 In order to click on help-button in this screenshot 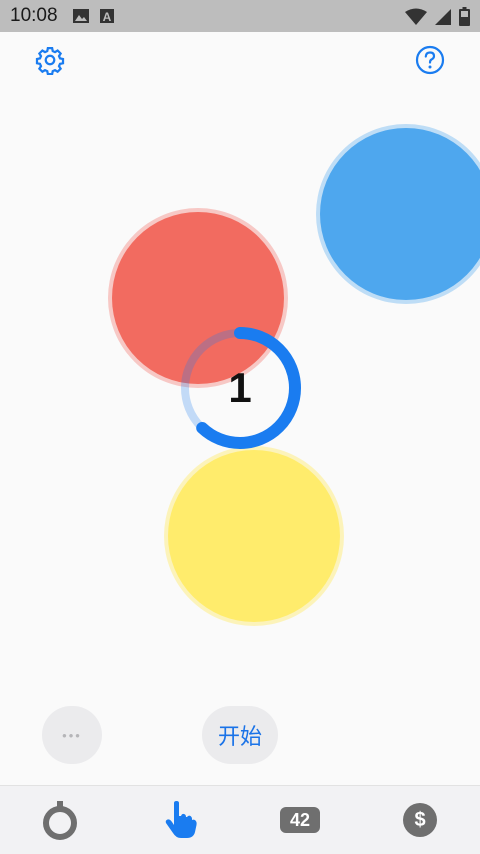, I will do `click(430, 60)`.